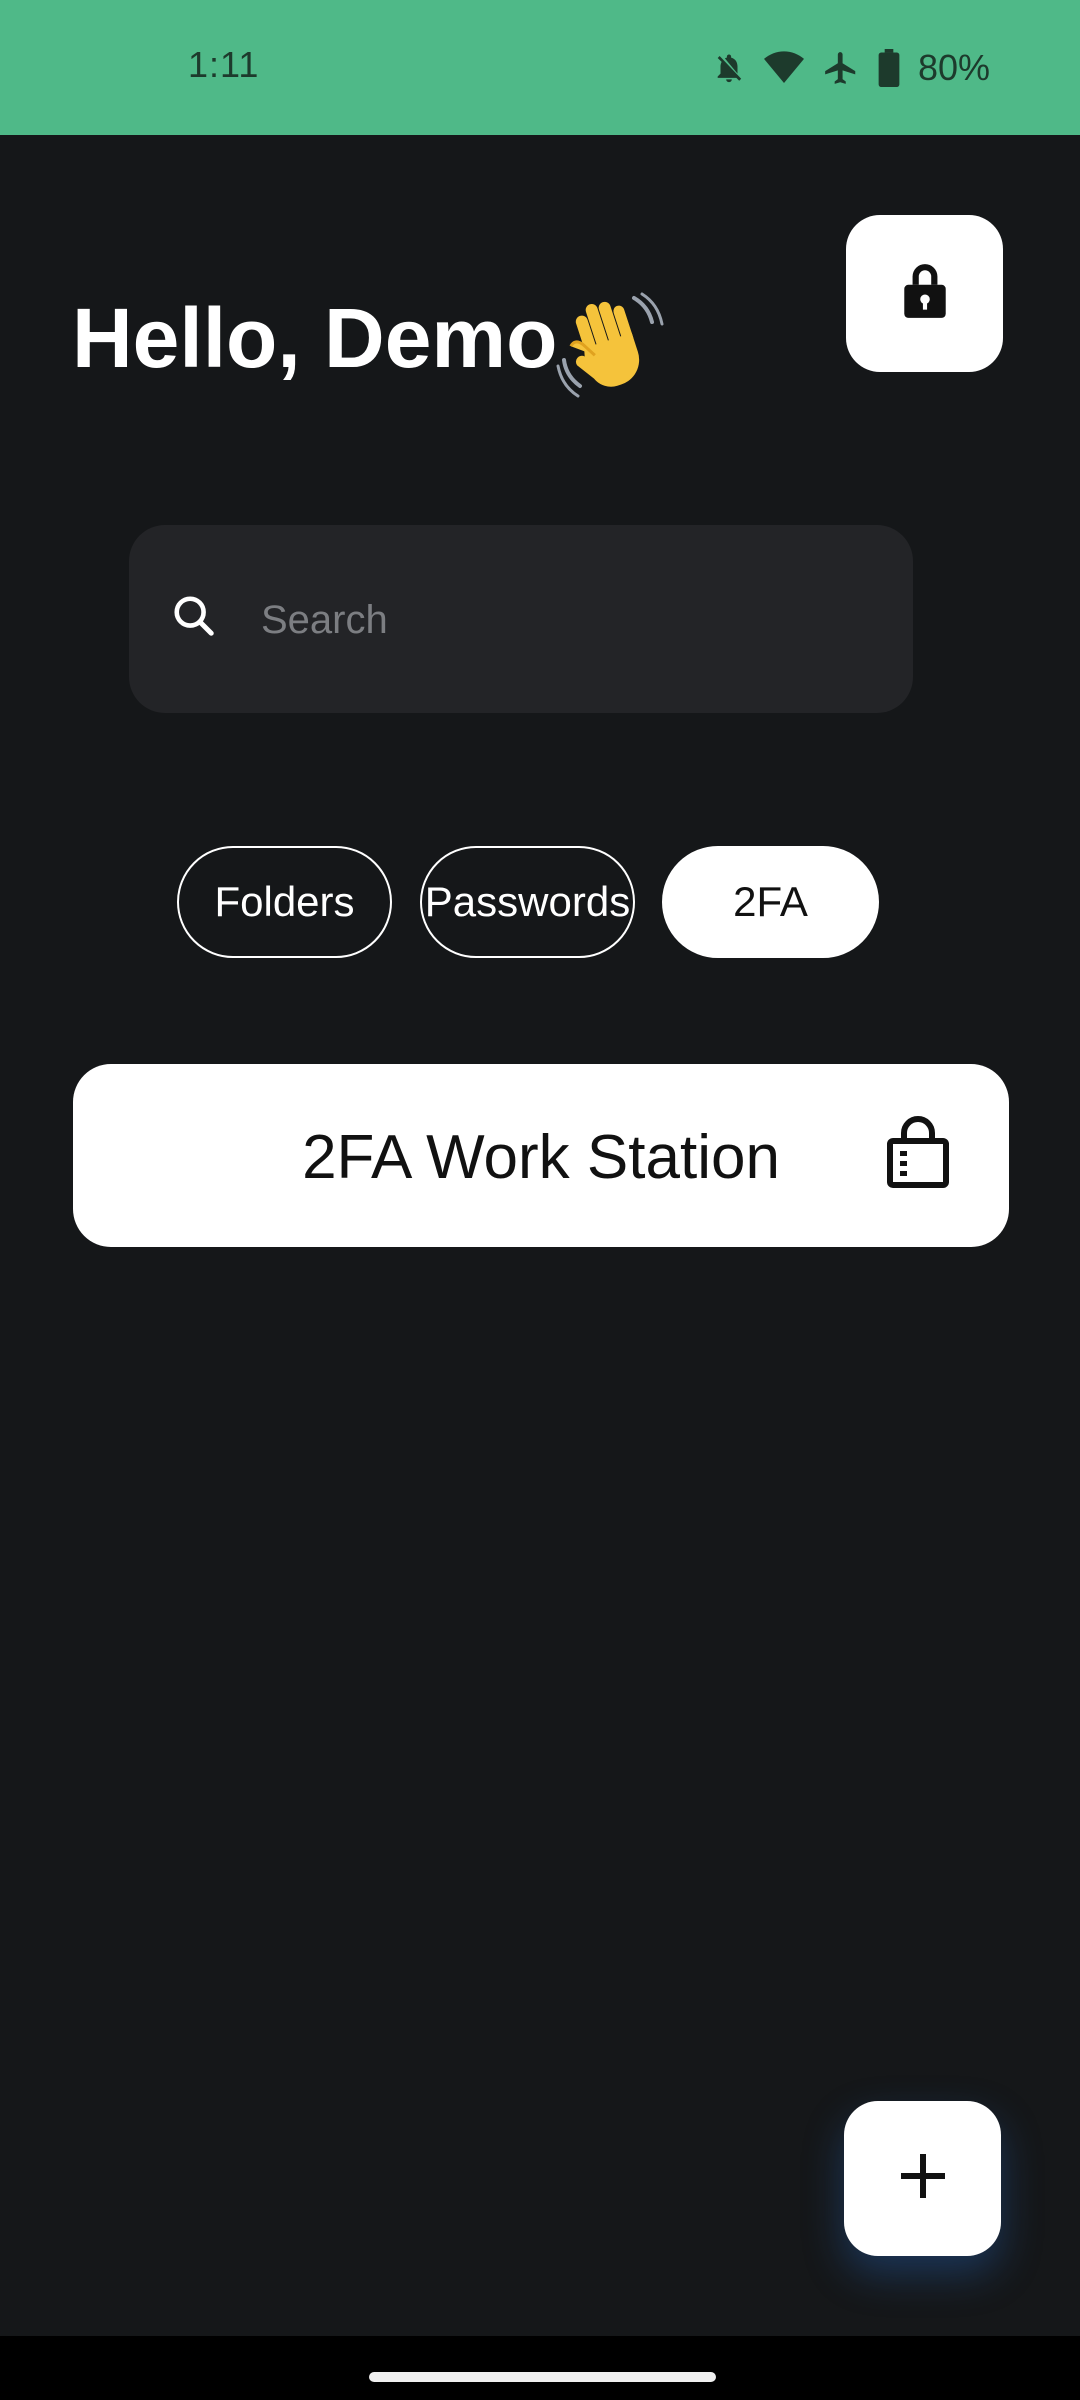  What do you see at coordinates (611, 345) in the screenshot?
I see `waving-hand-icon` at bounding box center [611, 345].